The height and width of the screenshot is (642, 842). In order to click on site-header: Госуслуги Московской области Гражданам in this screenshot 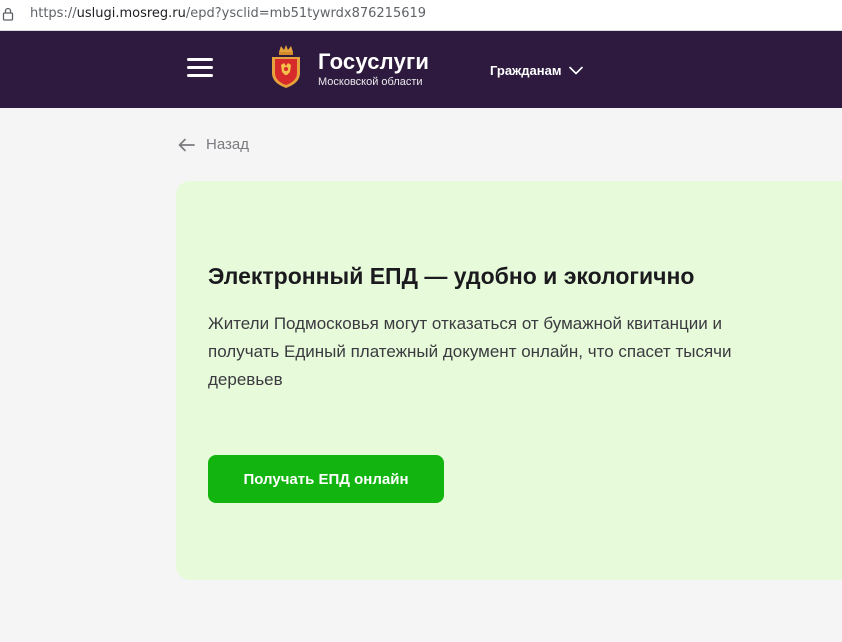, I will do `click(421, 69)`.